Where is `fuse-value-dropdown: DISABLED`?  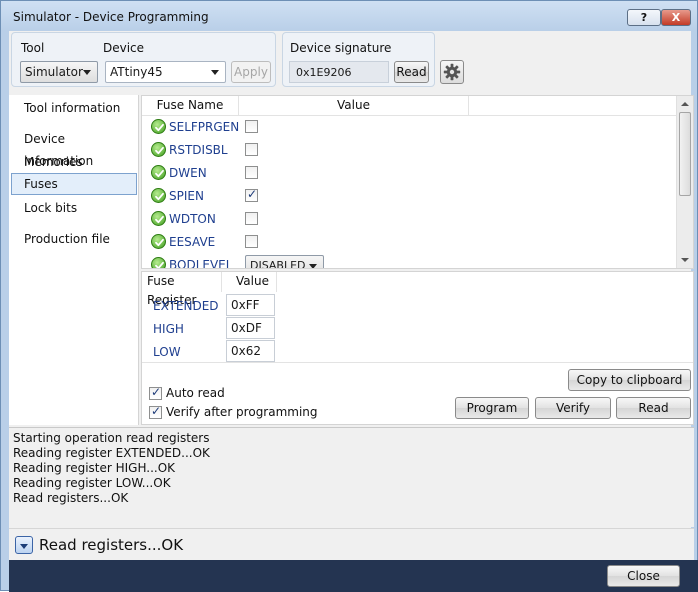
fuse-value-dropdown: DISABLED is located at coordinates (284, 262).